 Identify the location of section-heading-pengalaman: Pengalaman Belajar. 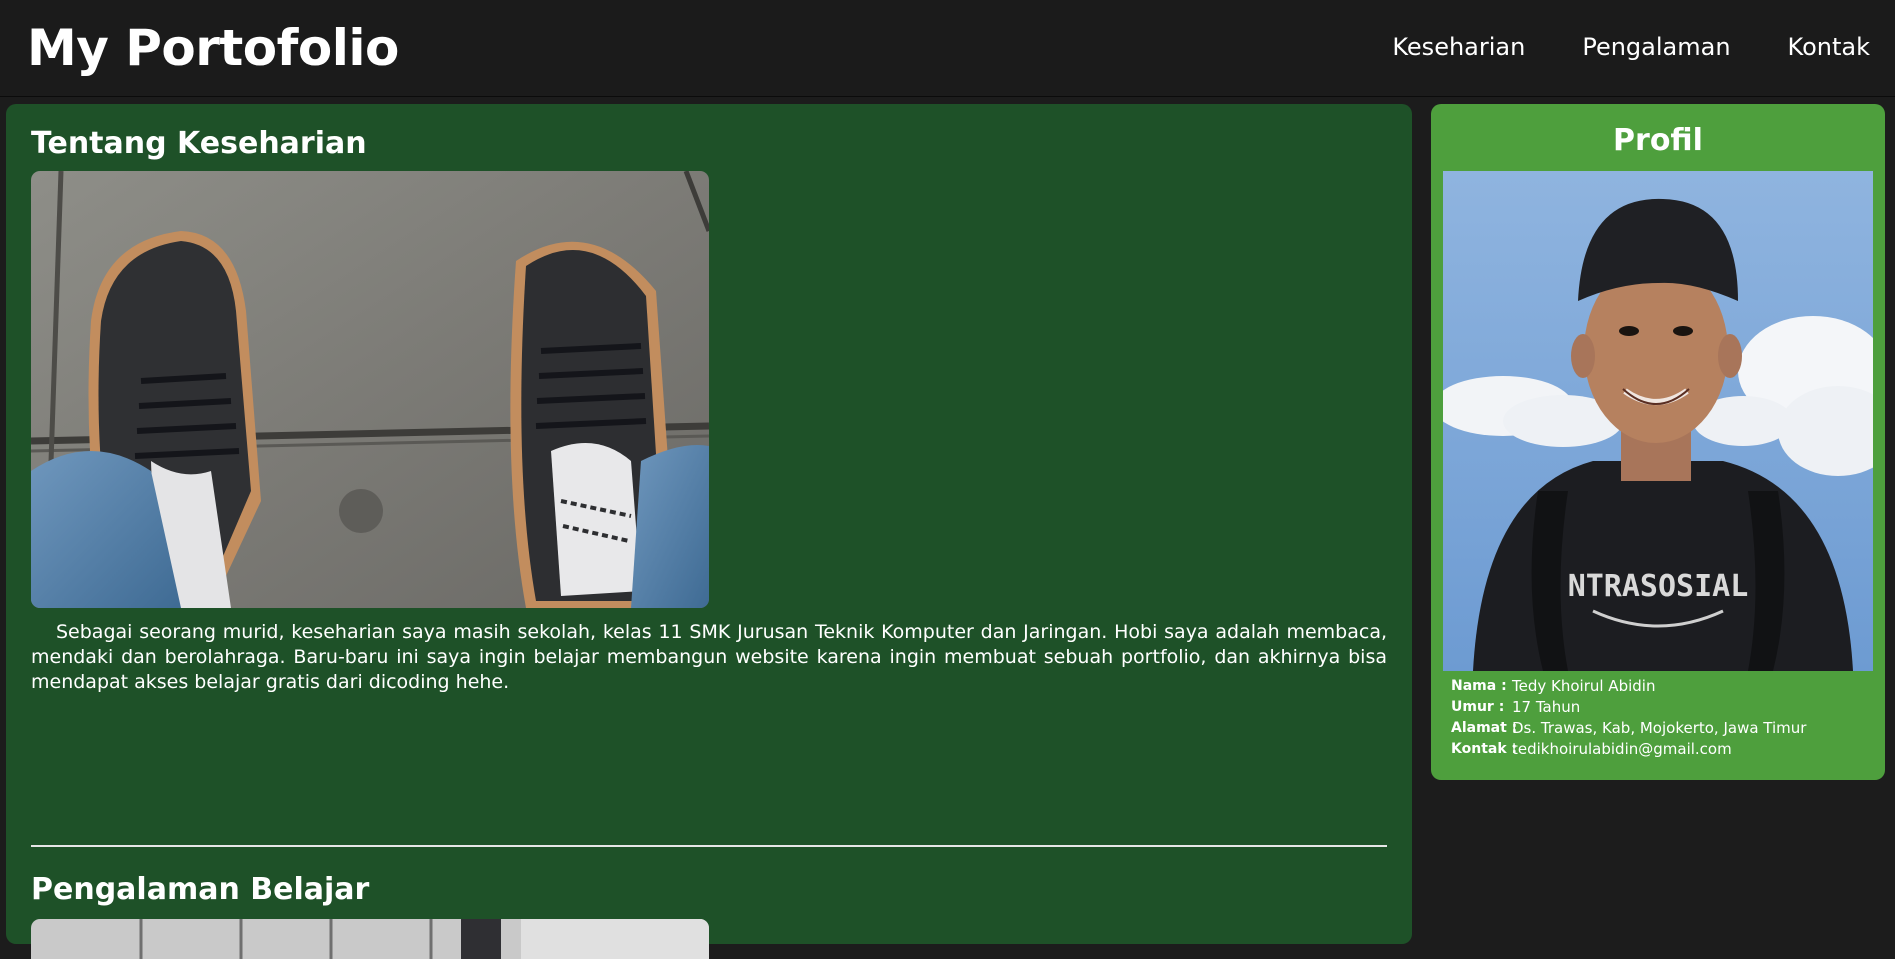
(200, 889).